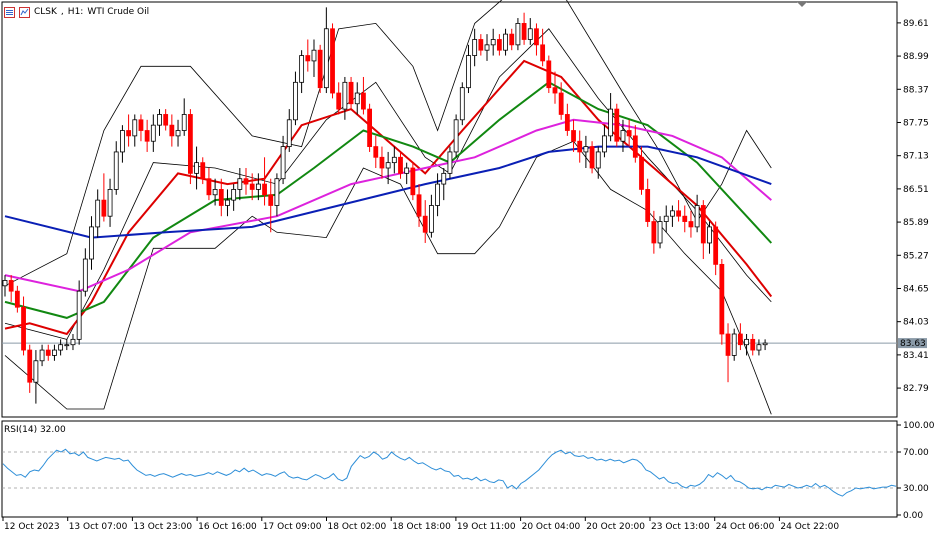 This screenshot has width=940, height=538. Describe the element at coordinates (9, 12) in the screenshot. I see `chart-type-icon` at that location.